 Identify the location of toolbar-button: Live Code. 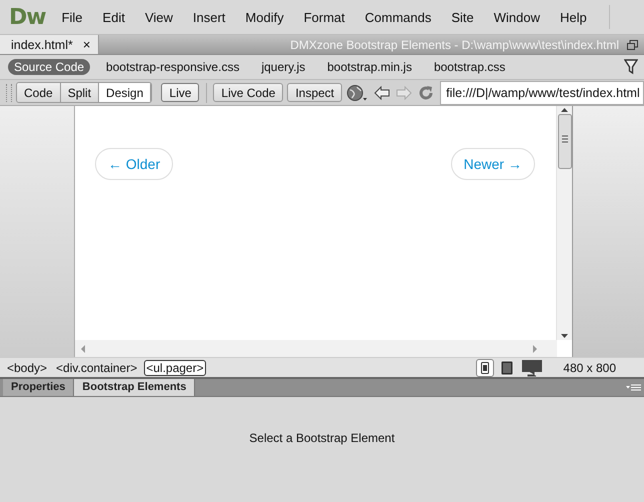
(248, 92).